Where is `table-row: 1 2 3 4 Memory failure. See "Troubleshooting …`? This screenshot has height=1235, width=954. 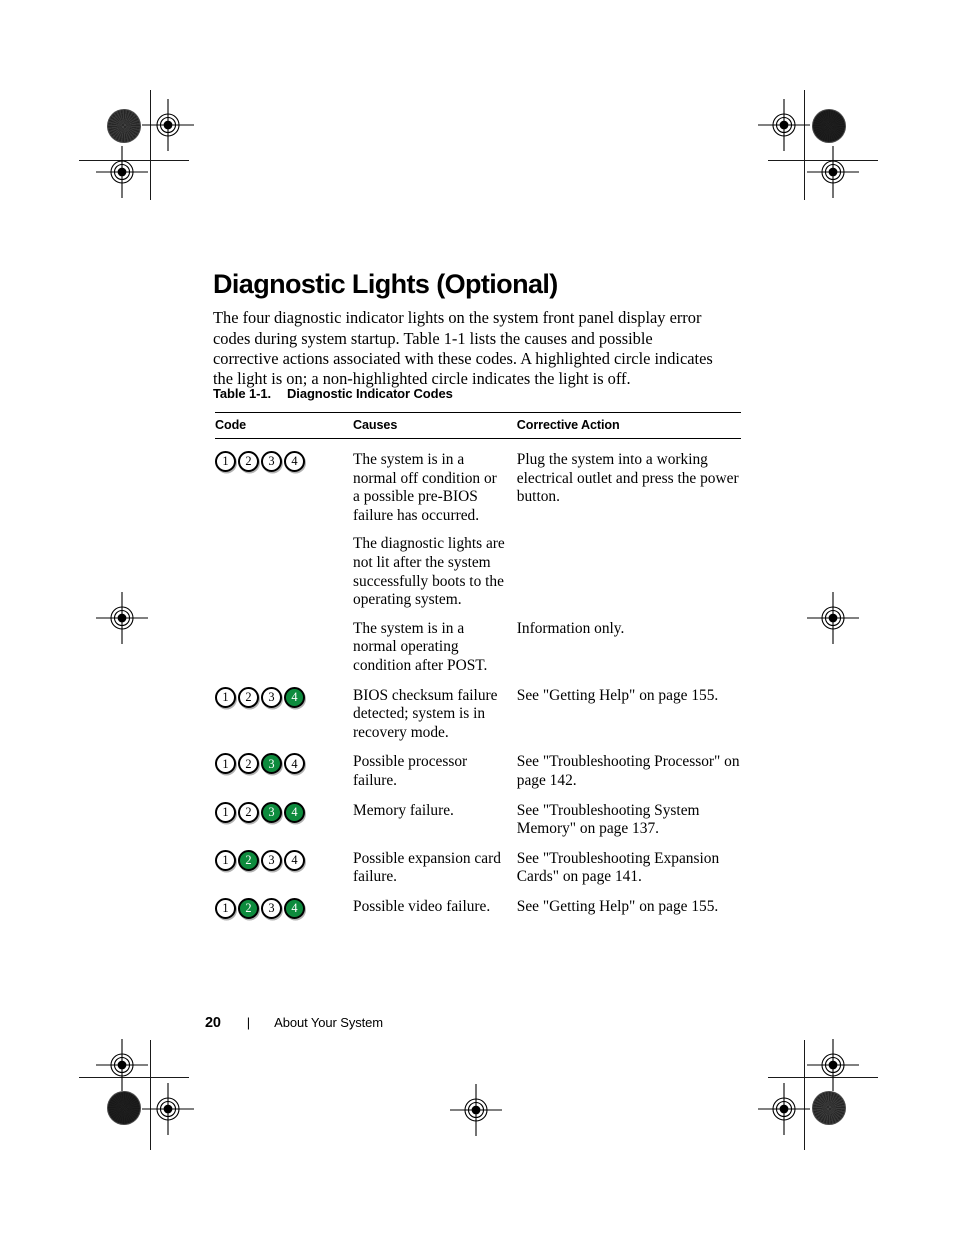 table-row: 1 2 3 4 Memory failure. See "Troubleshooting … is located at coordinates (478, 815).